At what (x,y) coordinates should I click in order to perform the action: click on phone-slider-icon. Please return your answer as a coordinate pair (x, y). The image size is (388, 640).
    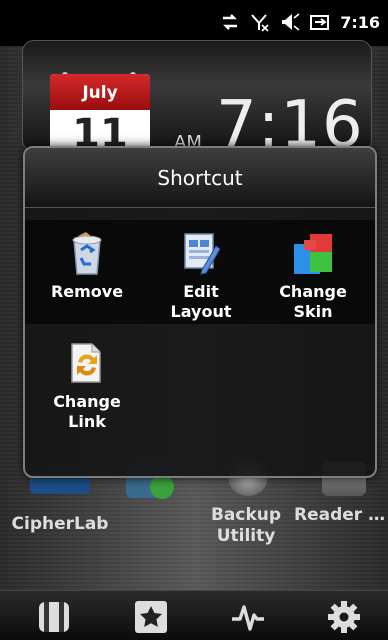
    Looking at the image, I should click on (54, 617).